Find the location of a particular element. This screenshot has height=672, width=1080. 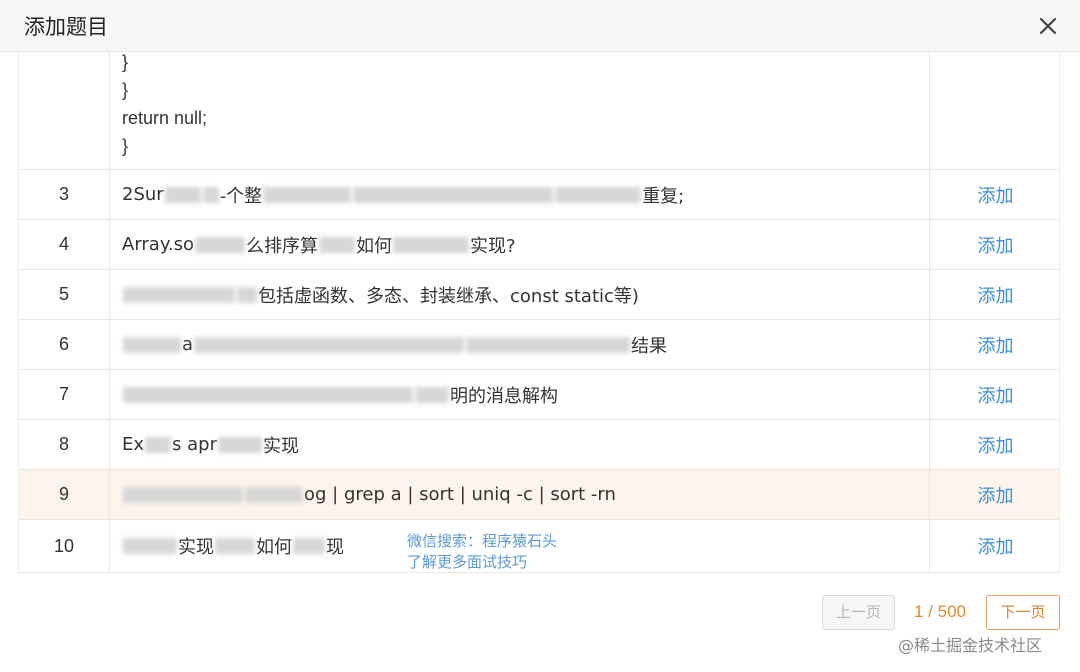

code-snippet: } } return null; } is located at coordinates (164, 106).